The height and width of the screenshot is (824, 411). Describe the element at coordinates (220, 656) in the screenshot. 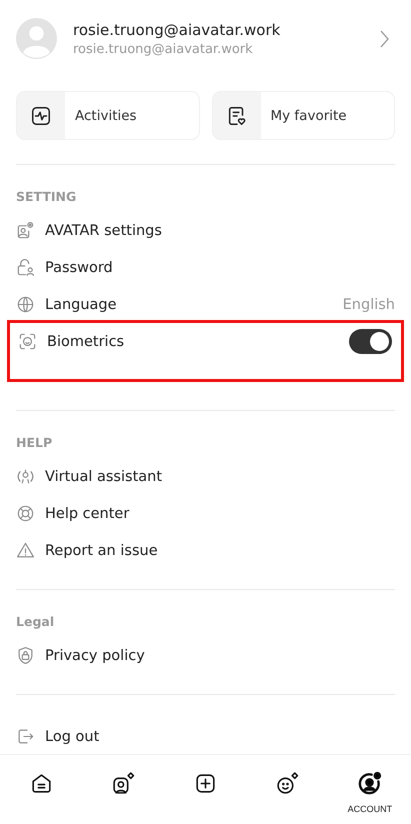

I see `menu-item: Privacy policy` at that location.